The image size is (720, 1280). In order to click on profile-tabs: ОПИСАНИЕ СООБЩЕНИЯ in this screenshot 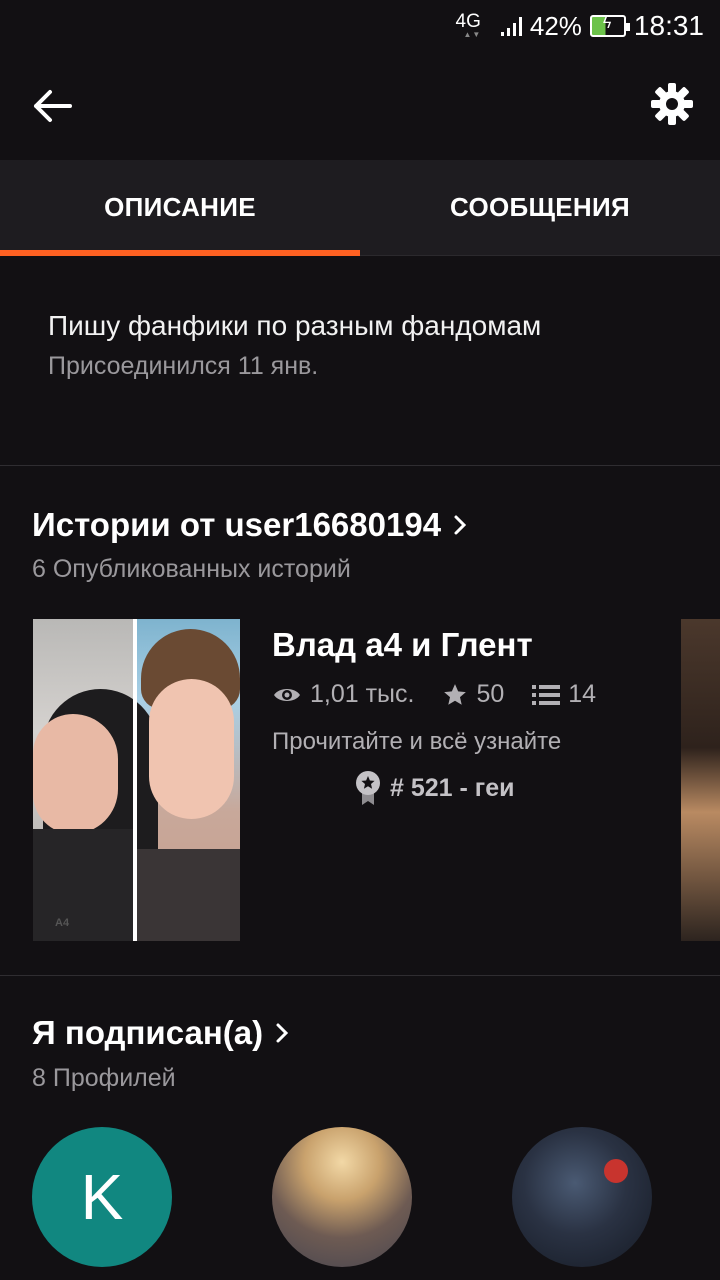, I will do `click(360, 208)`.